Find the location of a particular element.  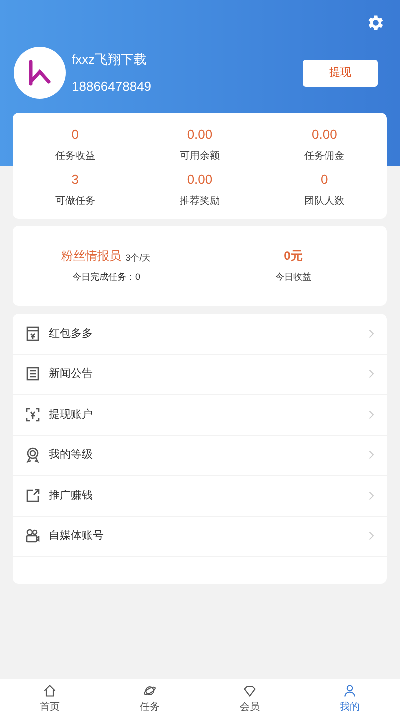

camera-icon is located at coordinates (33, 536).